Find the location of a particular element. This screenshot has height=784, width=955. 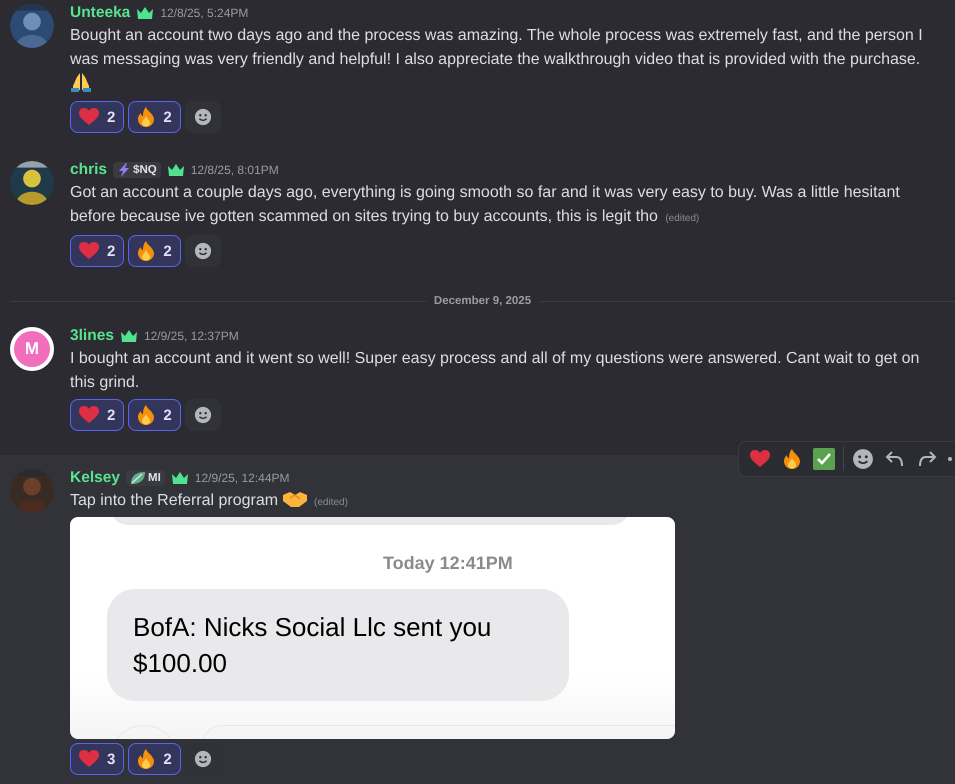

forward-icon is located at coordinates (927, 459).